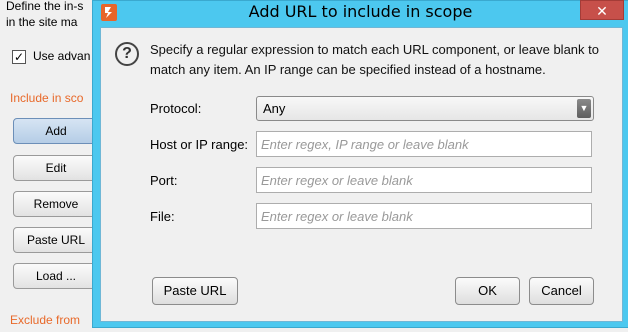 This screenshot has width=628, height=332. Describe the element at coordinates (162, 216) in the screenshot. I see `file-label: File:` at that location.